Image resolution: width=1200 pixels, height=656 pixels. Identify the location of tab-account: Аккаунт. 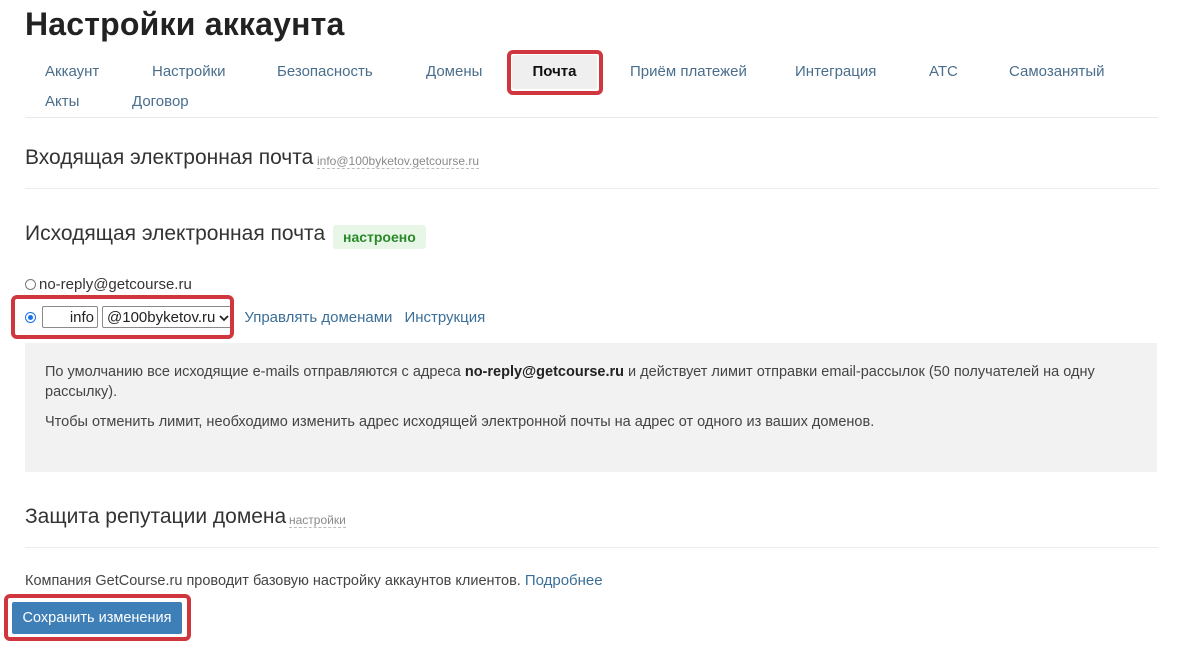
(72, 71).